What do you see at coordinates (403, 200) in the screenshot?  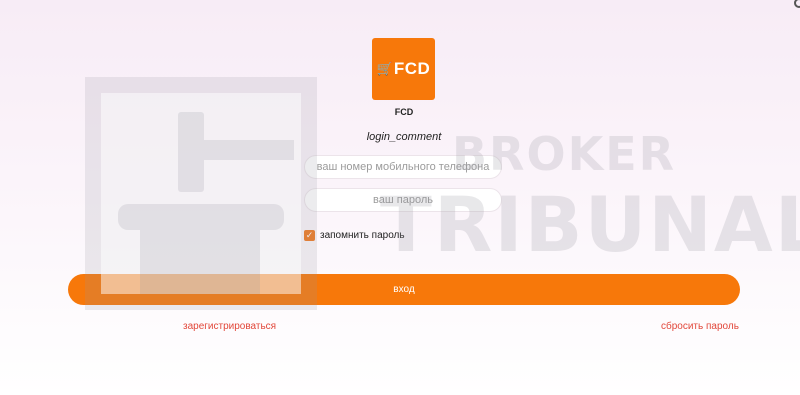 I see `password-input` at bounding box center [403, 200].